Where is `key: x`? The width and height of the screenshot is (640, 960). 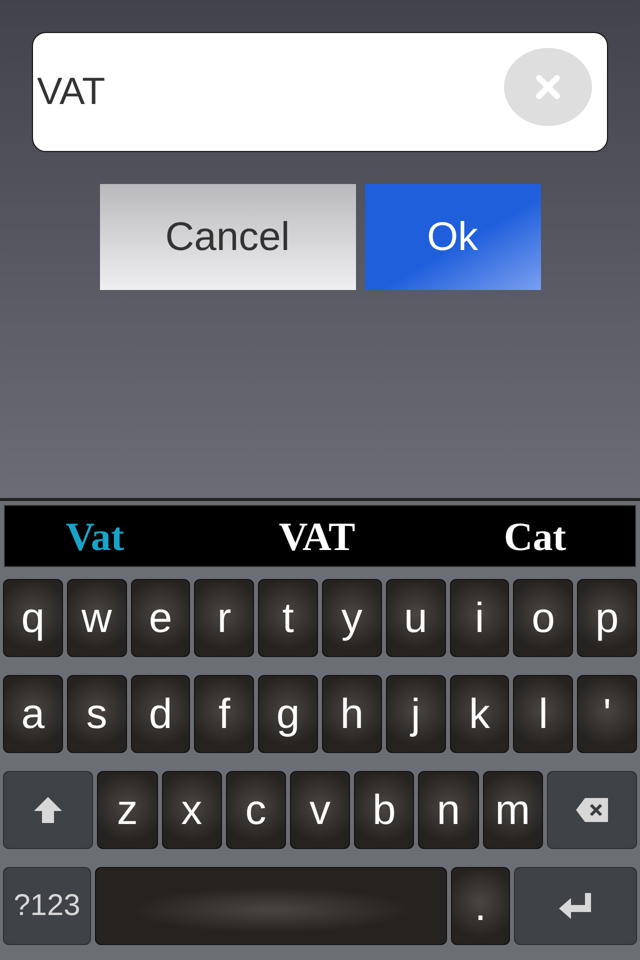 key: x is located at coordinates (192, 810).